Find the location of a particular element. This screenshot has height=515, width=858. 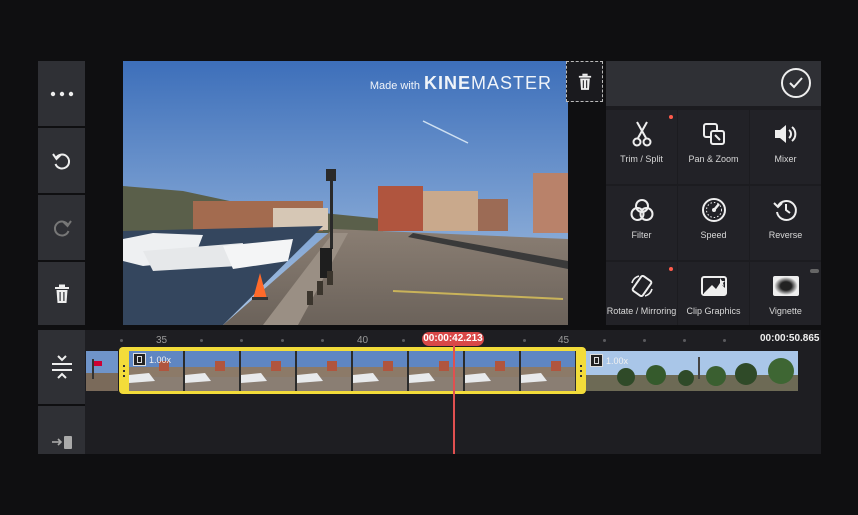

clip-filmstrip is located at coordinates (352, 371).